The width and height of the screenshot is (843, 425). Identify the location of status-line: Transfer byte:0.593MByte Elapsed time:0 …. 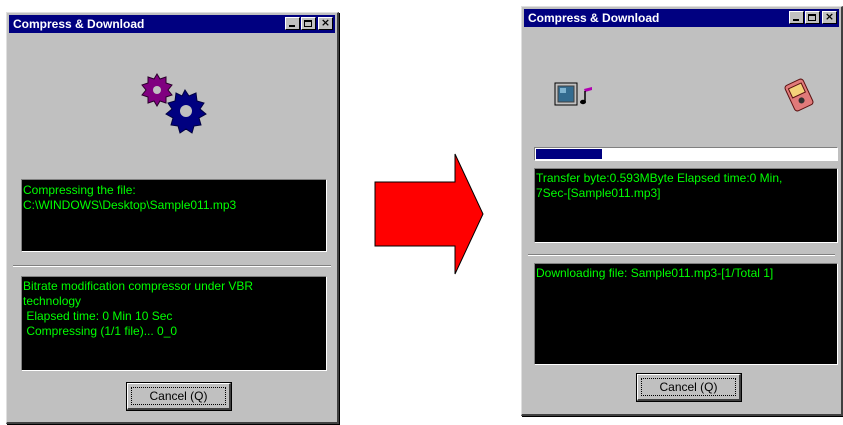
(659, 178).